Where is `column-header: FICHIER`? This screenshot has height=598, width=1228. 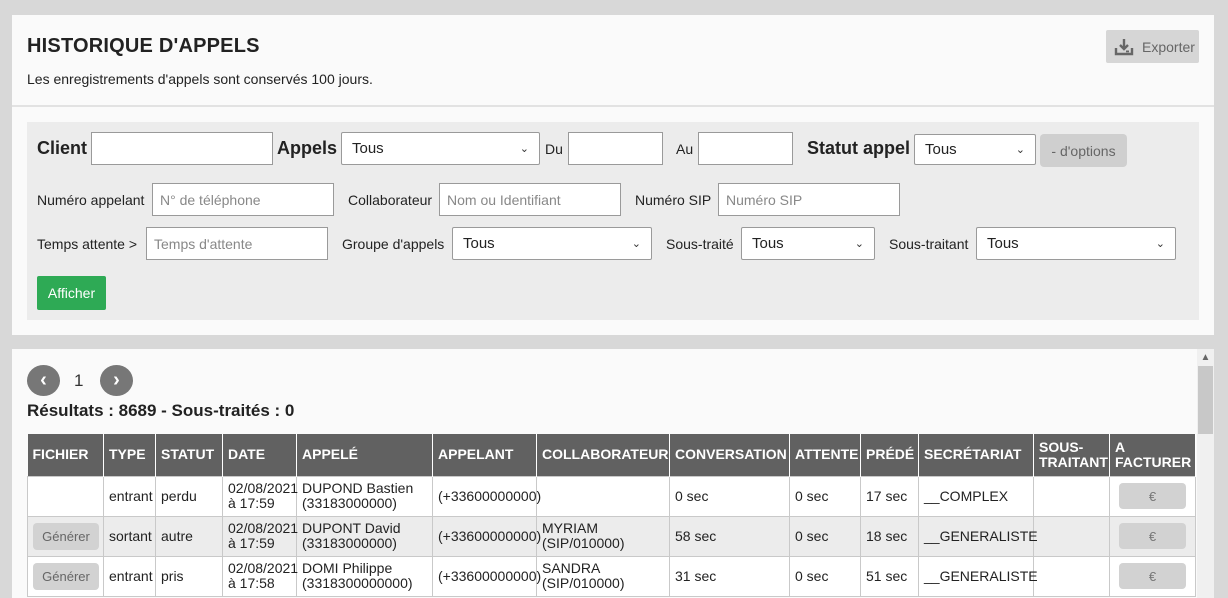 column-header: FICHIER is located at coordinates (65, 455).